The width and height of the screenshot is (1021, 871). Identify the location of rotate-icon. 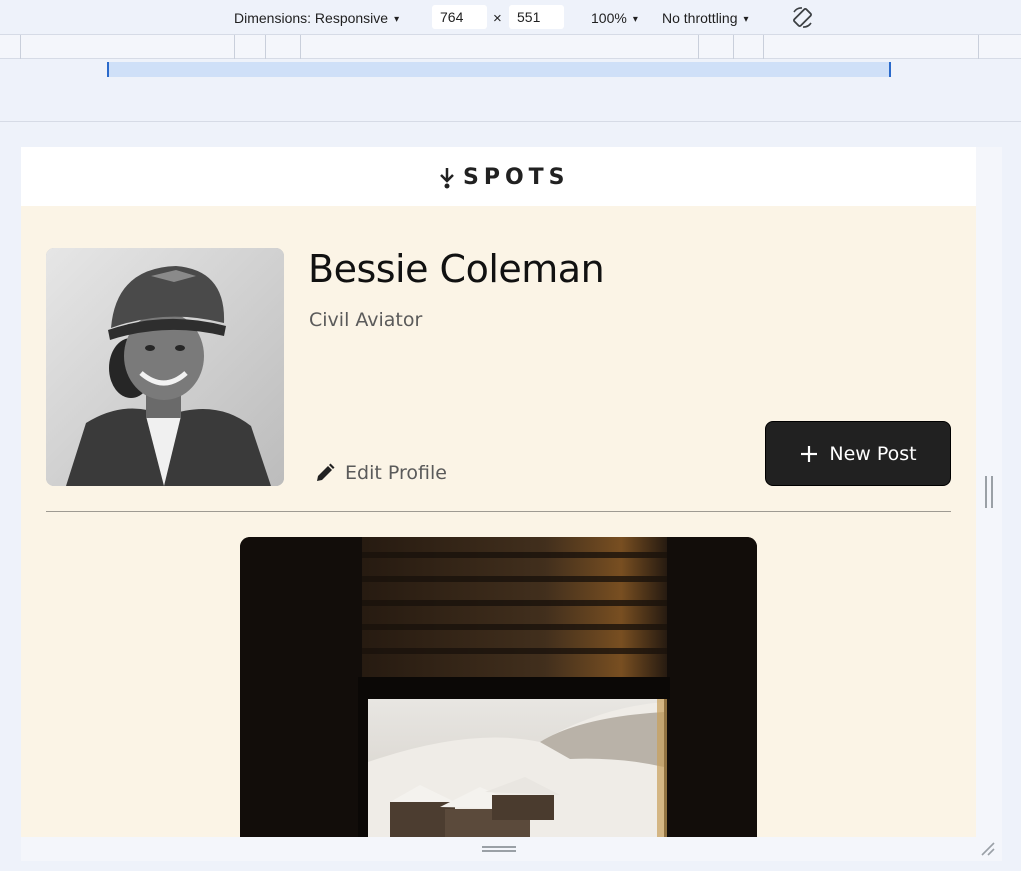
(803, 18).